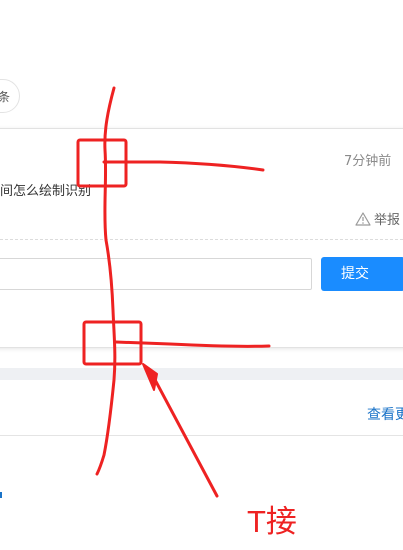  Describe the element at coordinates (185, 436) in the screenshot. I see `annotation-arrow` at that location.